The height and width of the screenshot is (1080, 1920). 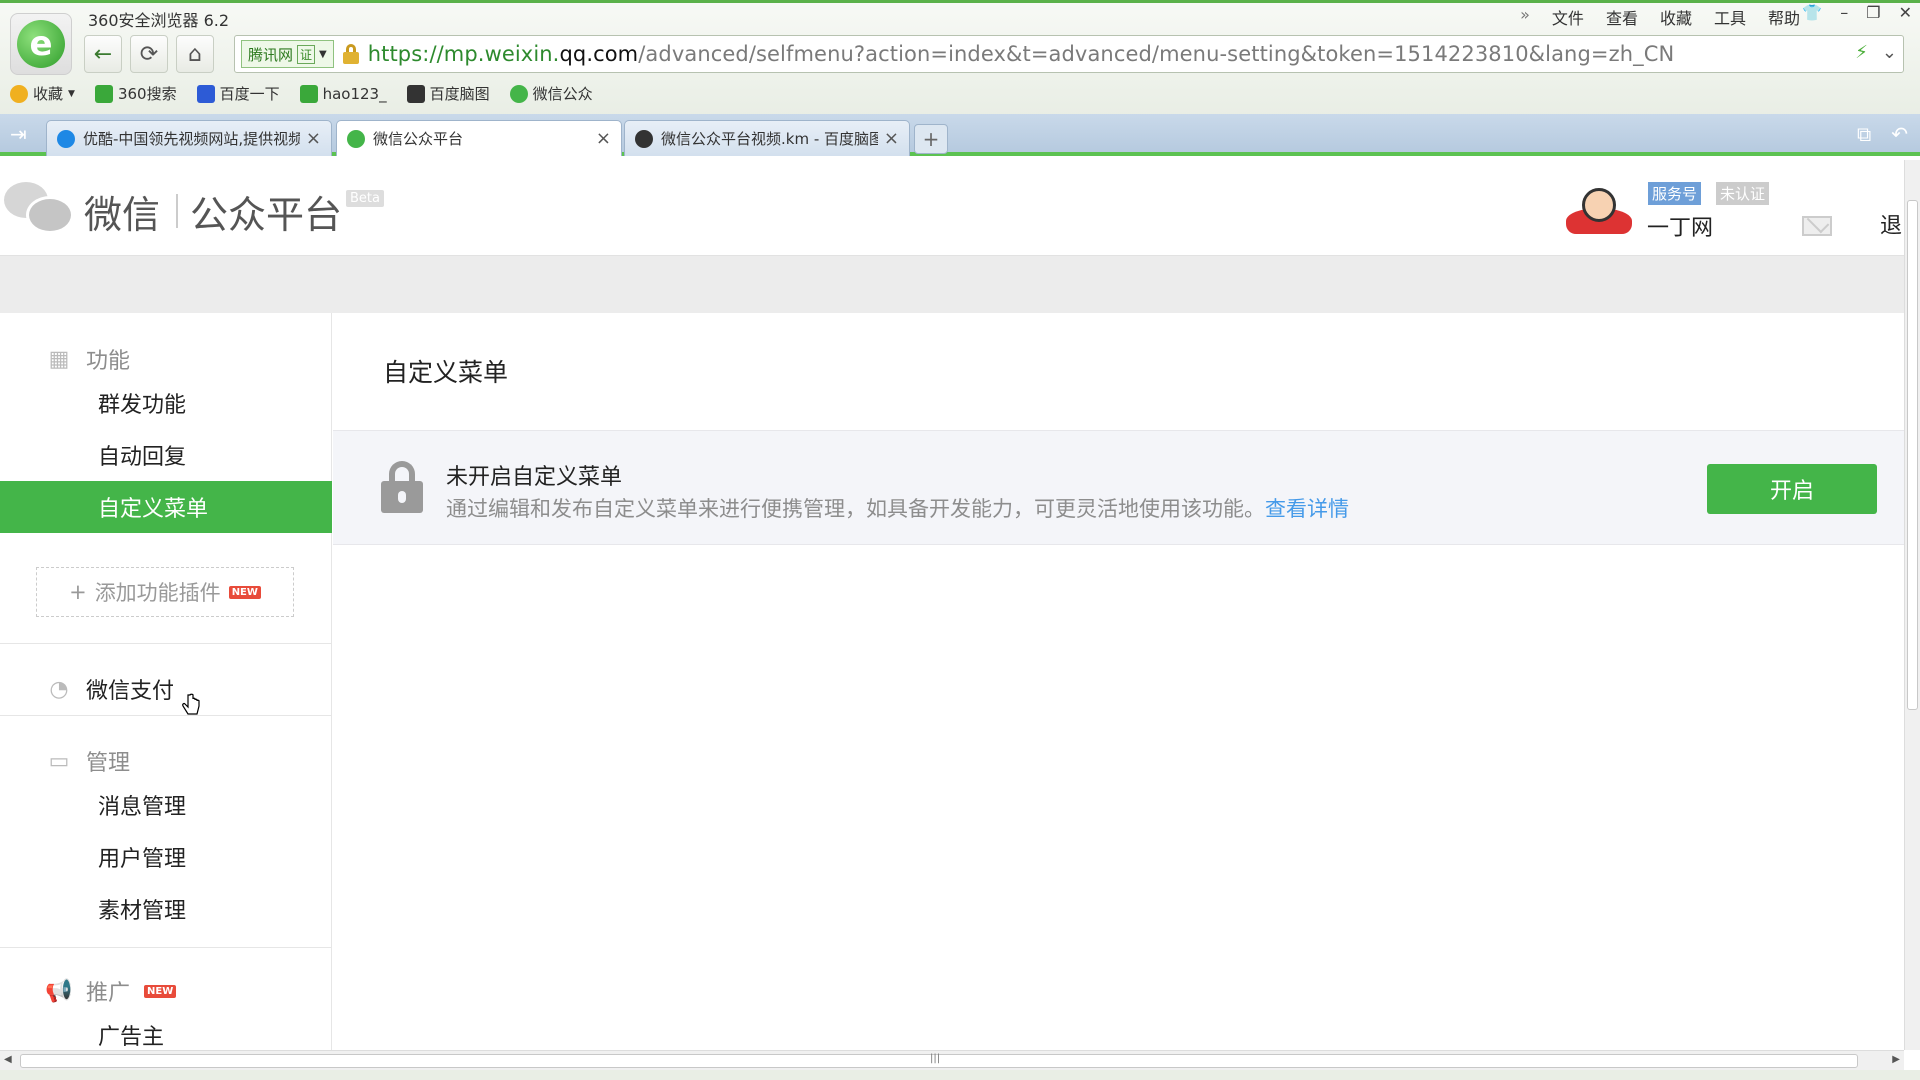 What do you see at coordinates (18, 134) in the screenshot?
I see `sidebar-toggle-icon: ⇥` at bounding box center [18, 134].